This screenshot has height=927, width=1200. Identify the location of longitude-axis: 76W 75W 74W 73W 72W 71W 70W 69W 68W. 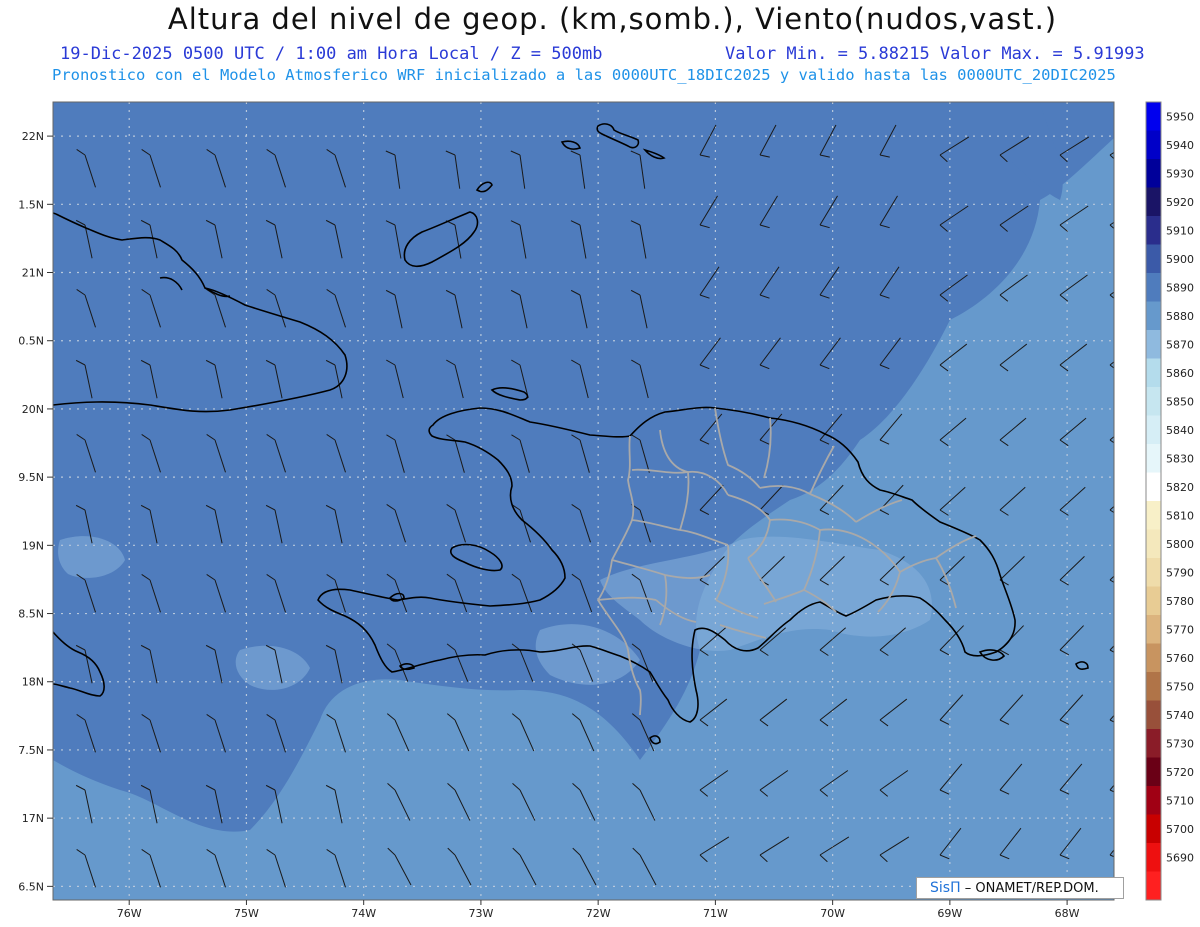
(598, 910).